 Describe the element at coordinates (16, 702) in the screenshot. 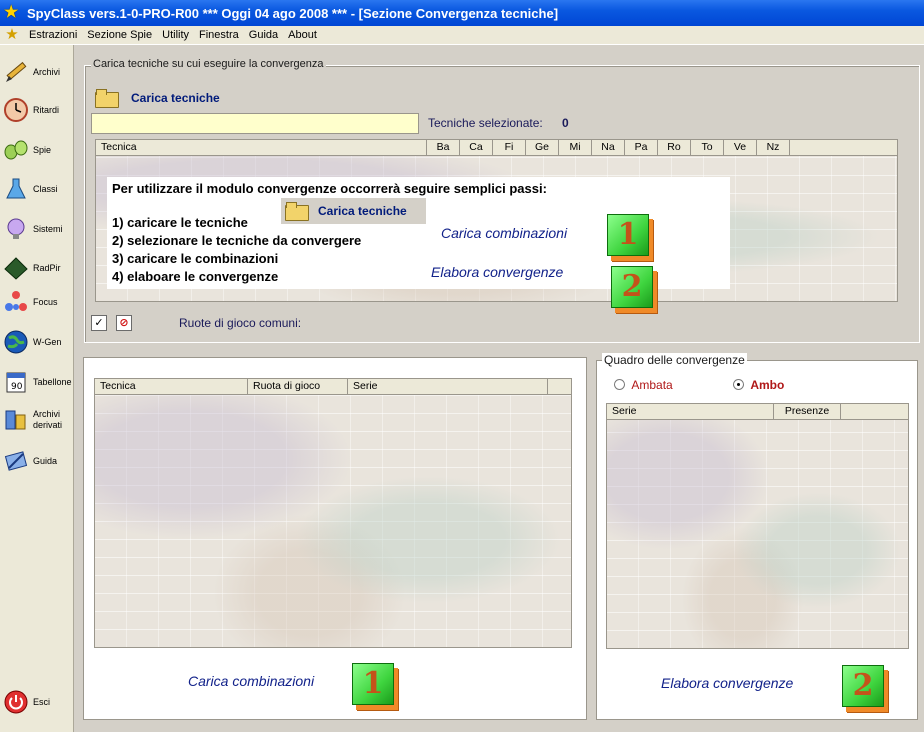

I see `power-icon` at that location.